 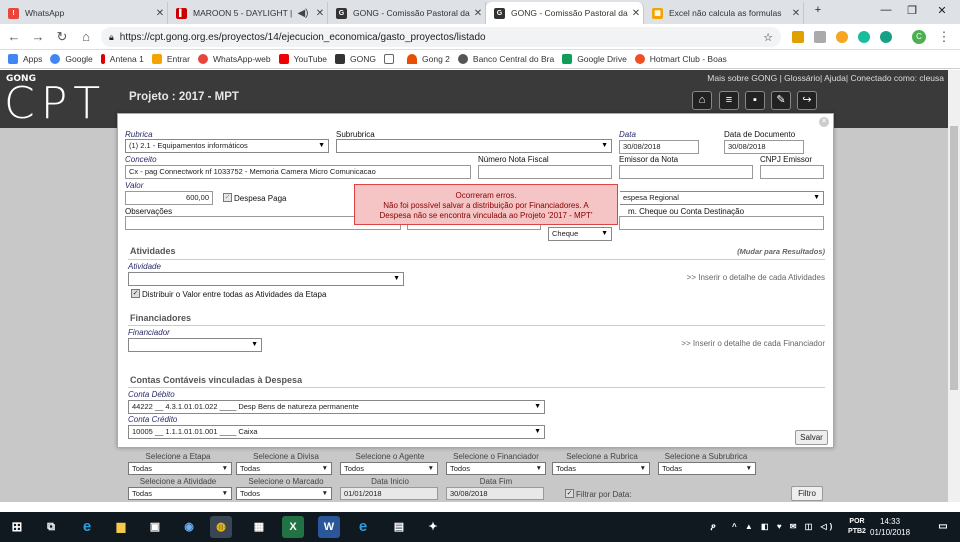 I want to click on filtrar-data-checkbox: ✓, so click(x=569, y=493).